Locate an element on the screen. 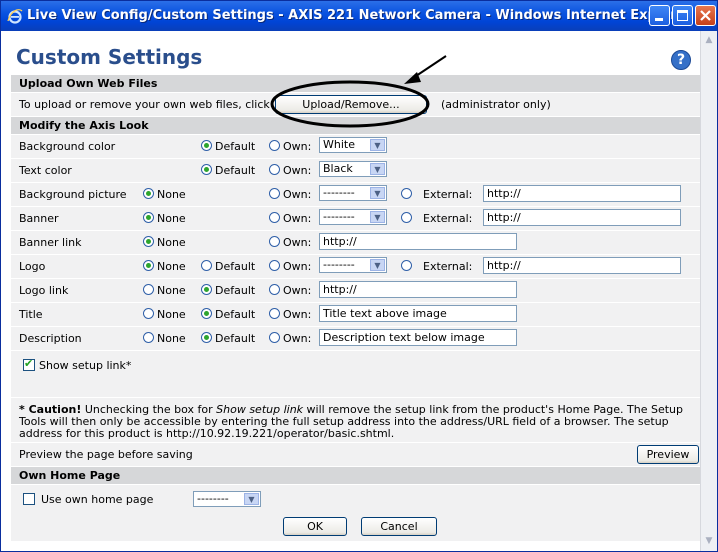  banner-link-own-radio is located at coordinates (274, 241).